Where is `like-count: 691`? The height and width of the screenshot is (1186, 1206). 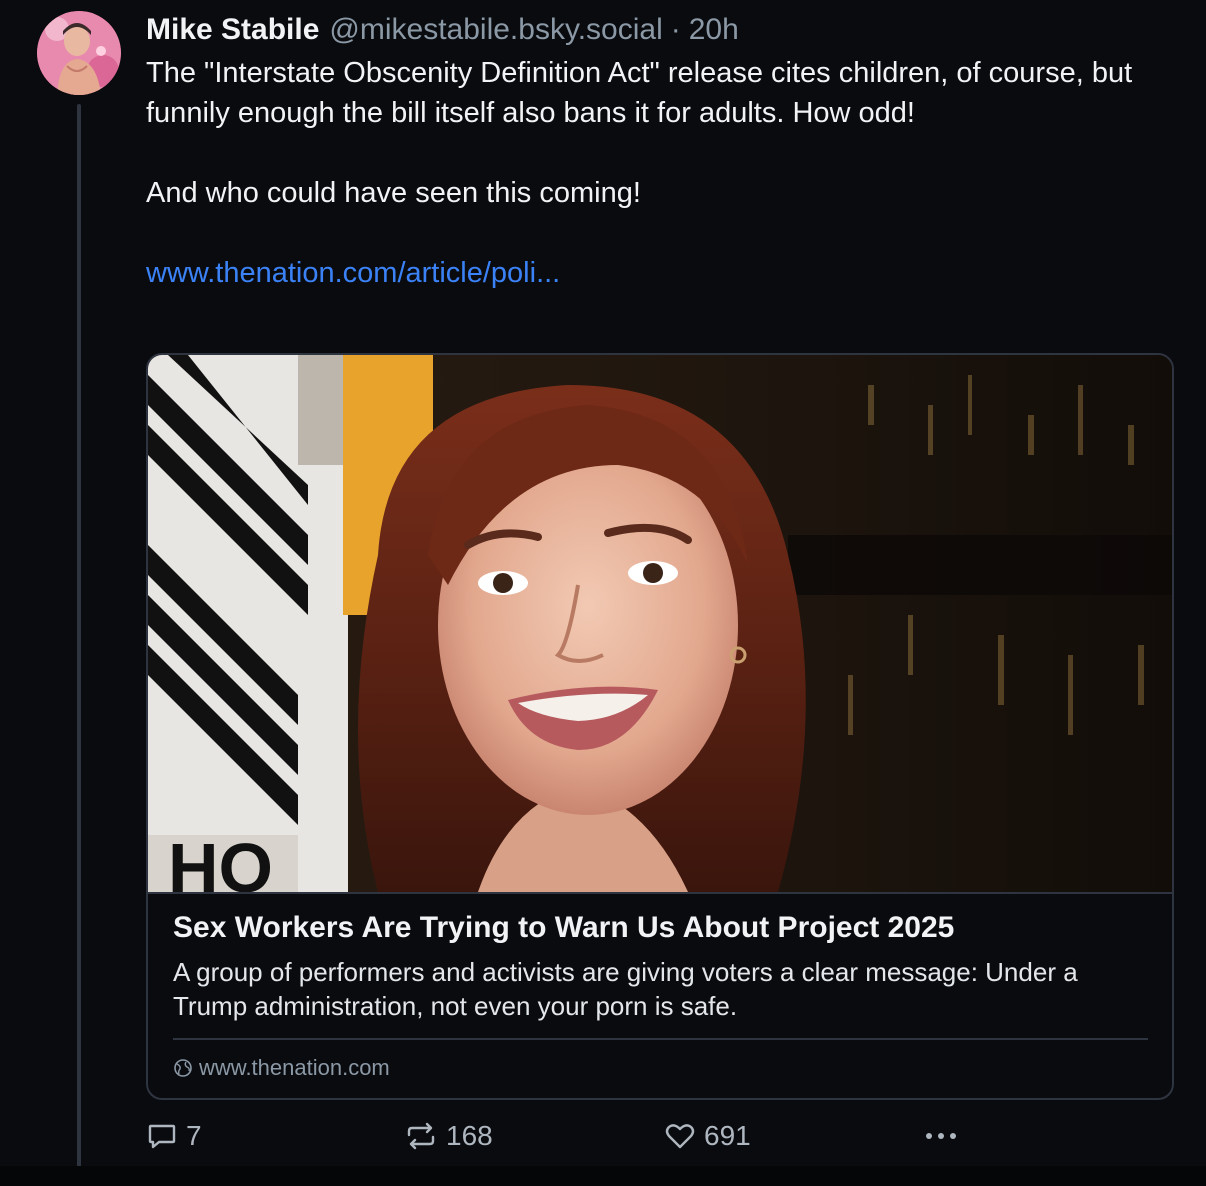
like-count: 691 is located at coordinates (727, 1135).